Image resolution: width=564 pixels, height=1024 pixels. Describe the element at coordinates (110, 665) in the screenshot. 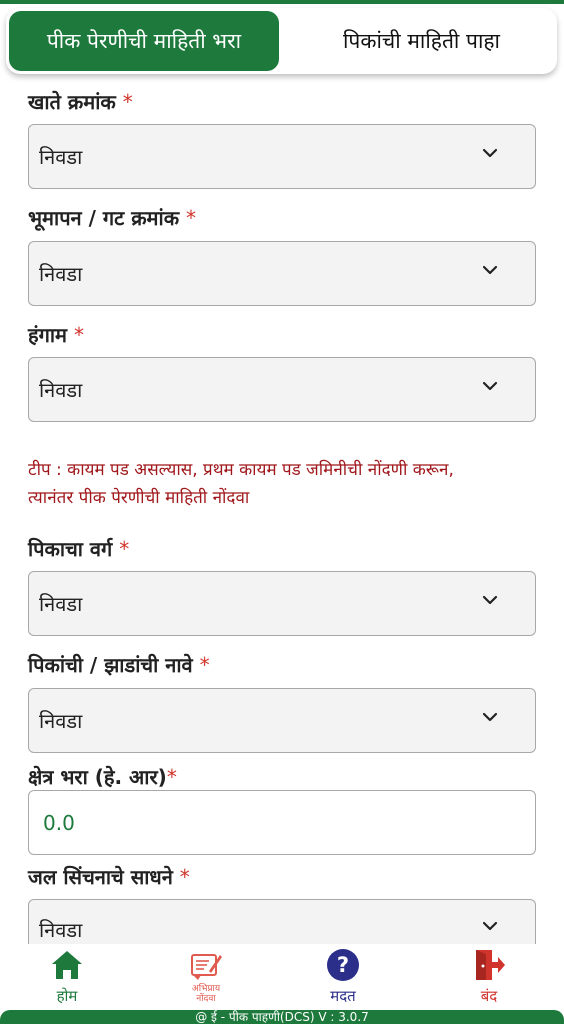

I see `pik-nave-label-text: पिकांची / झाडांची नावे` at that location.